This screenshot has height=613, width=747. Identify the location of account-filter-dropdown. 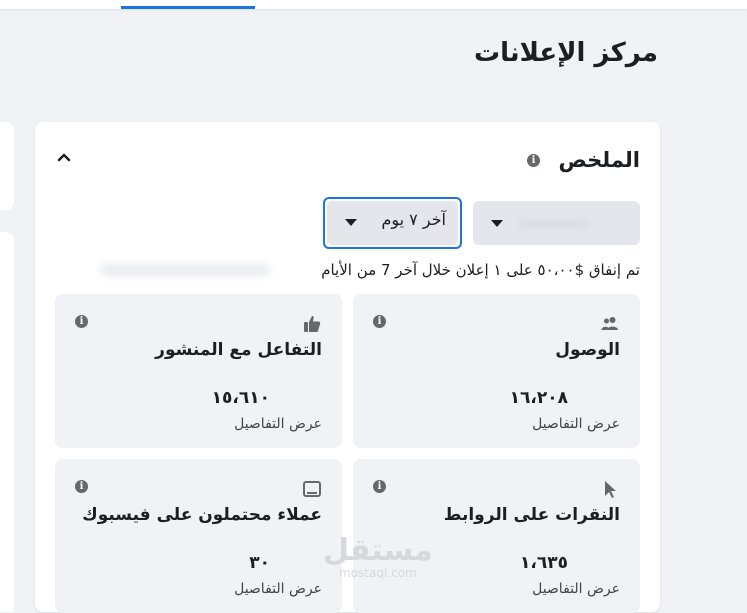
(556, 223).